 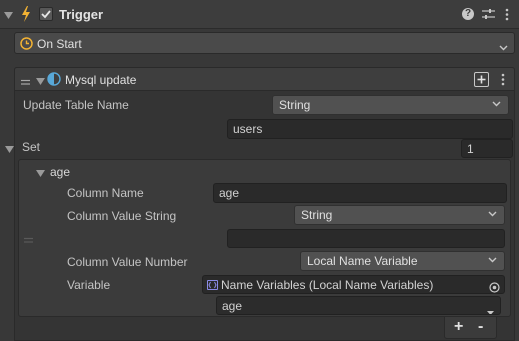 What do you see at coordinates (60, 172) in the screenshot?
I see `element-title: age` at bounding box center [60, 172].